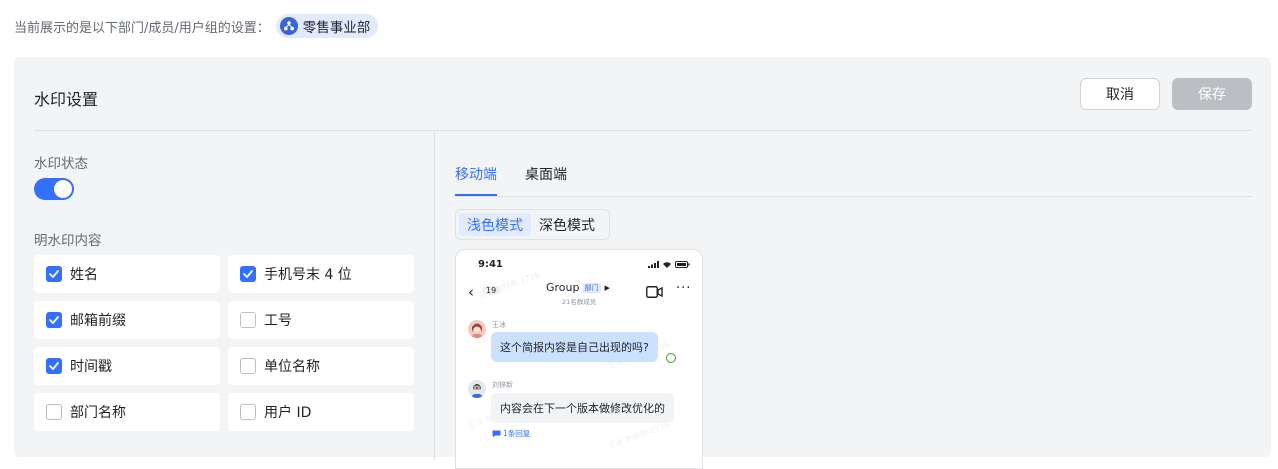 Image resolution: width=1278 pixels, height=469 pixels. What do you see at coordinates (63, 189) in the screenshot?
I see `toggle-knob` at bounding box center [63, 189].